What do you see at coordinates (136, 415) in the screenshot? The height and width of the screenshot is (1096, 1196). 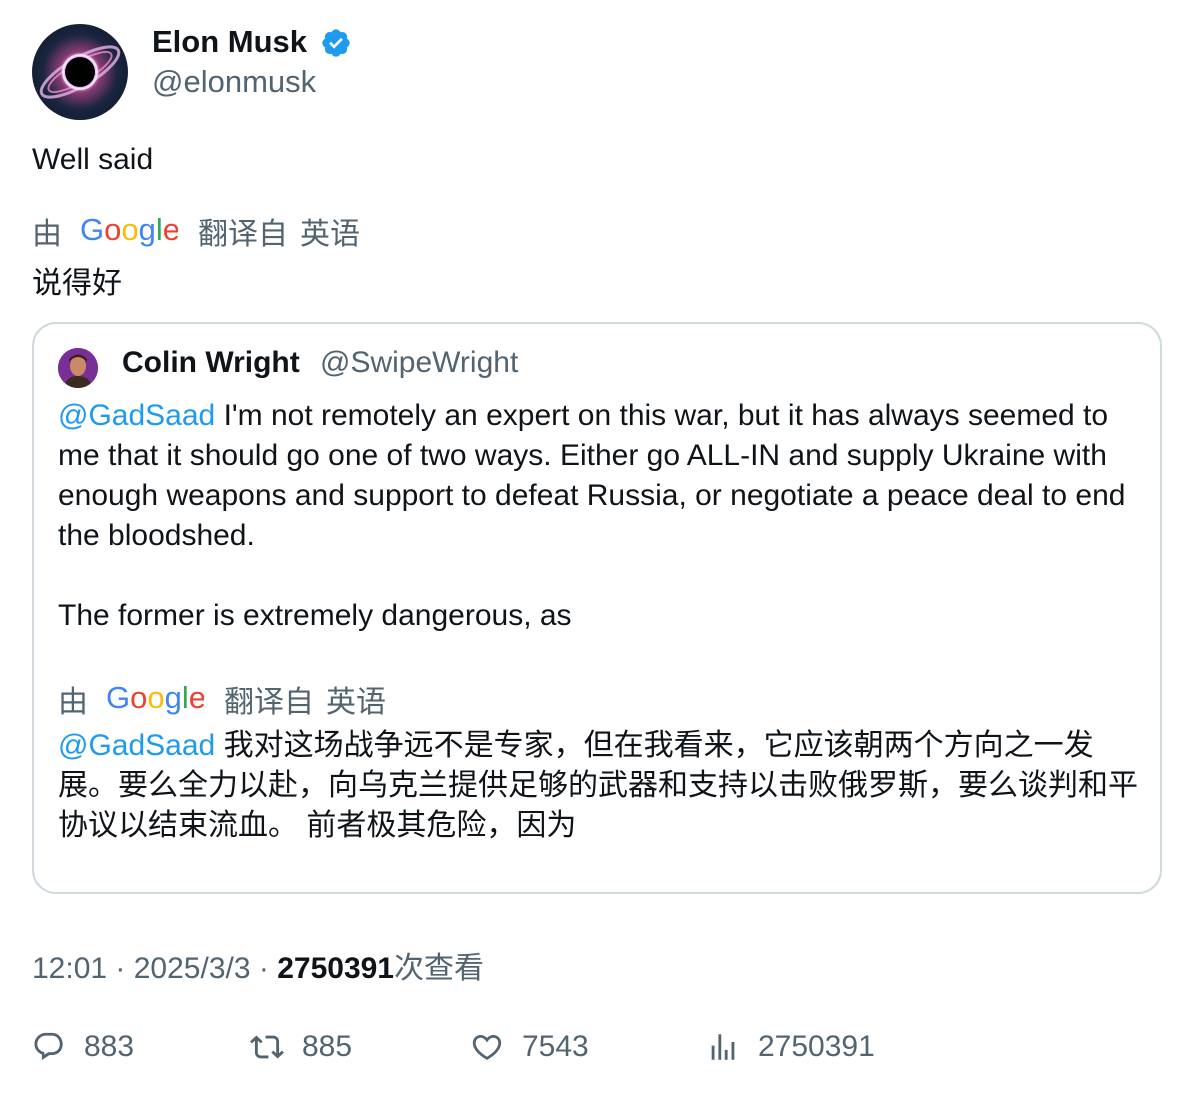 I see `mention-link: @GadSaad` at bounding box center [136, 415].